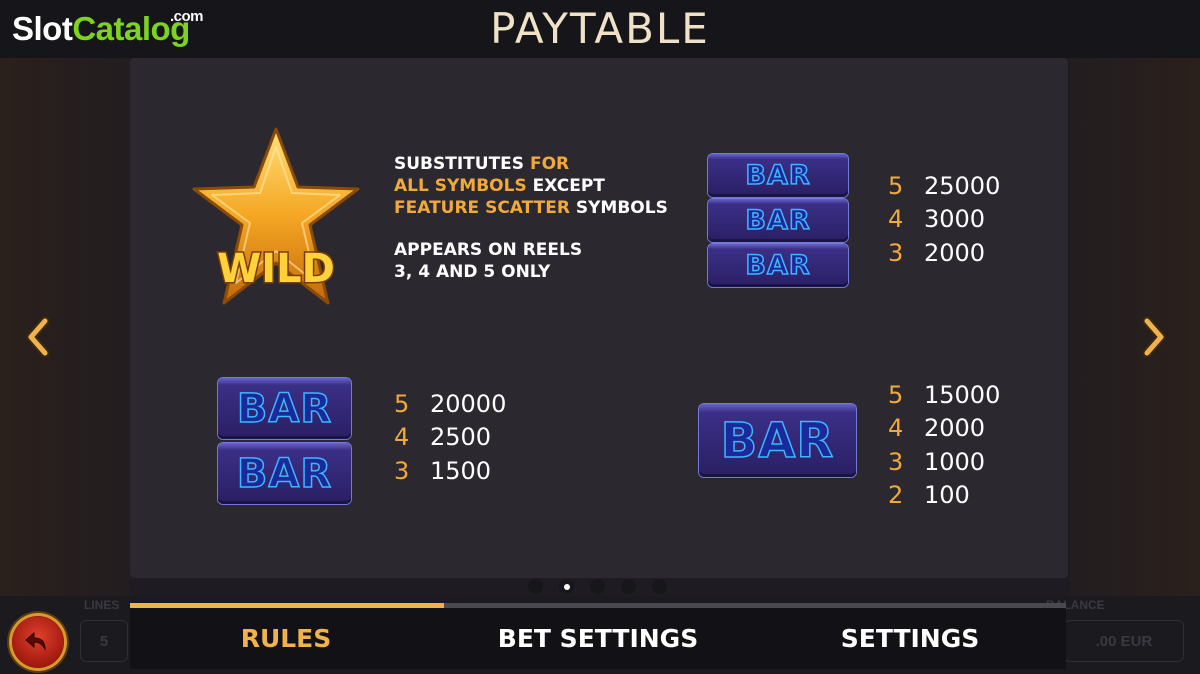 Image resolution: width=1200 pixels, height=674 pixels. I want to click on hud-balance-value: .00 EUR, so click(1124, 641).